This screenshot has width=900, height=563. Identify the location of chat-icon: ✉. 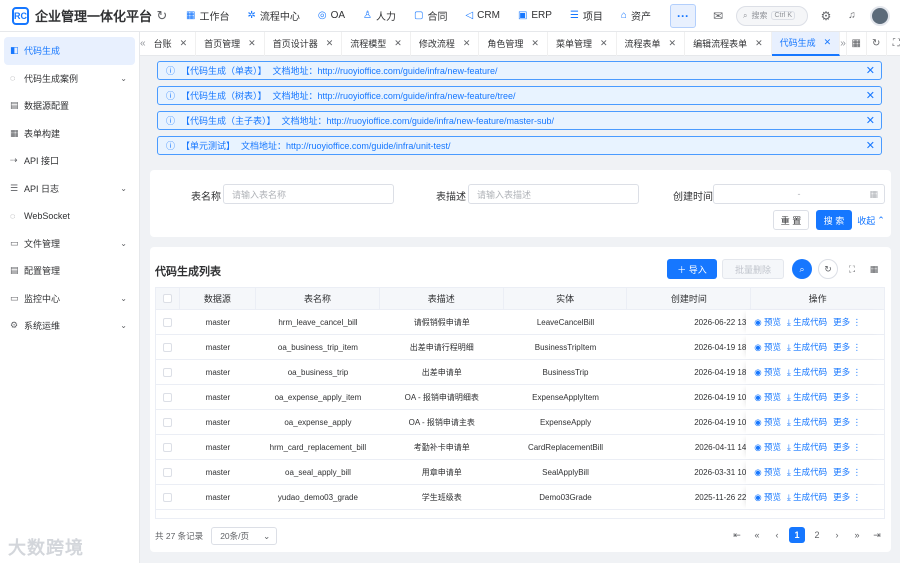
(718, 16).